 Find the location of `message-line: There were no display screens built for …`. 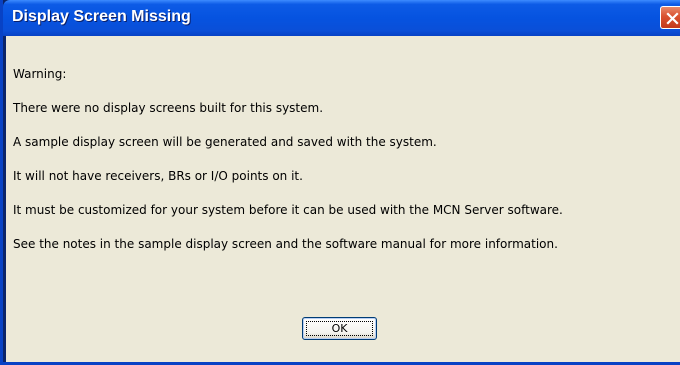

message-line: There were no display screens built for … is located at coordinates (168, 108).